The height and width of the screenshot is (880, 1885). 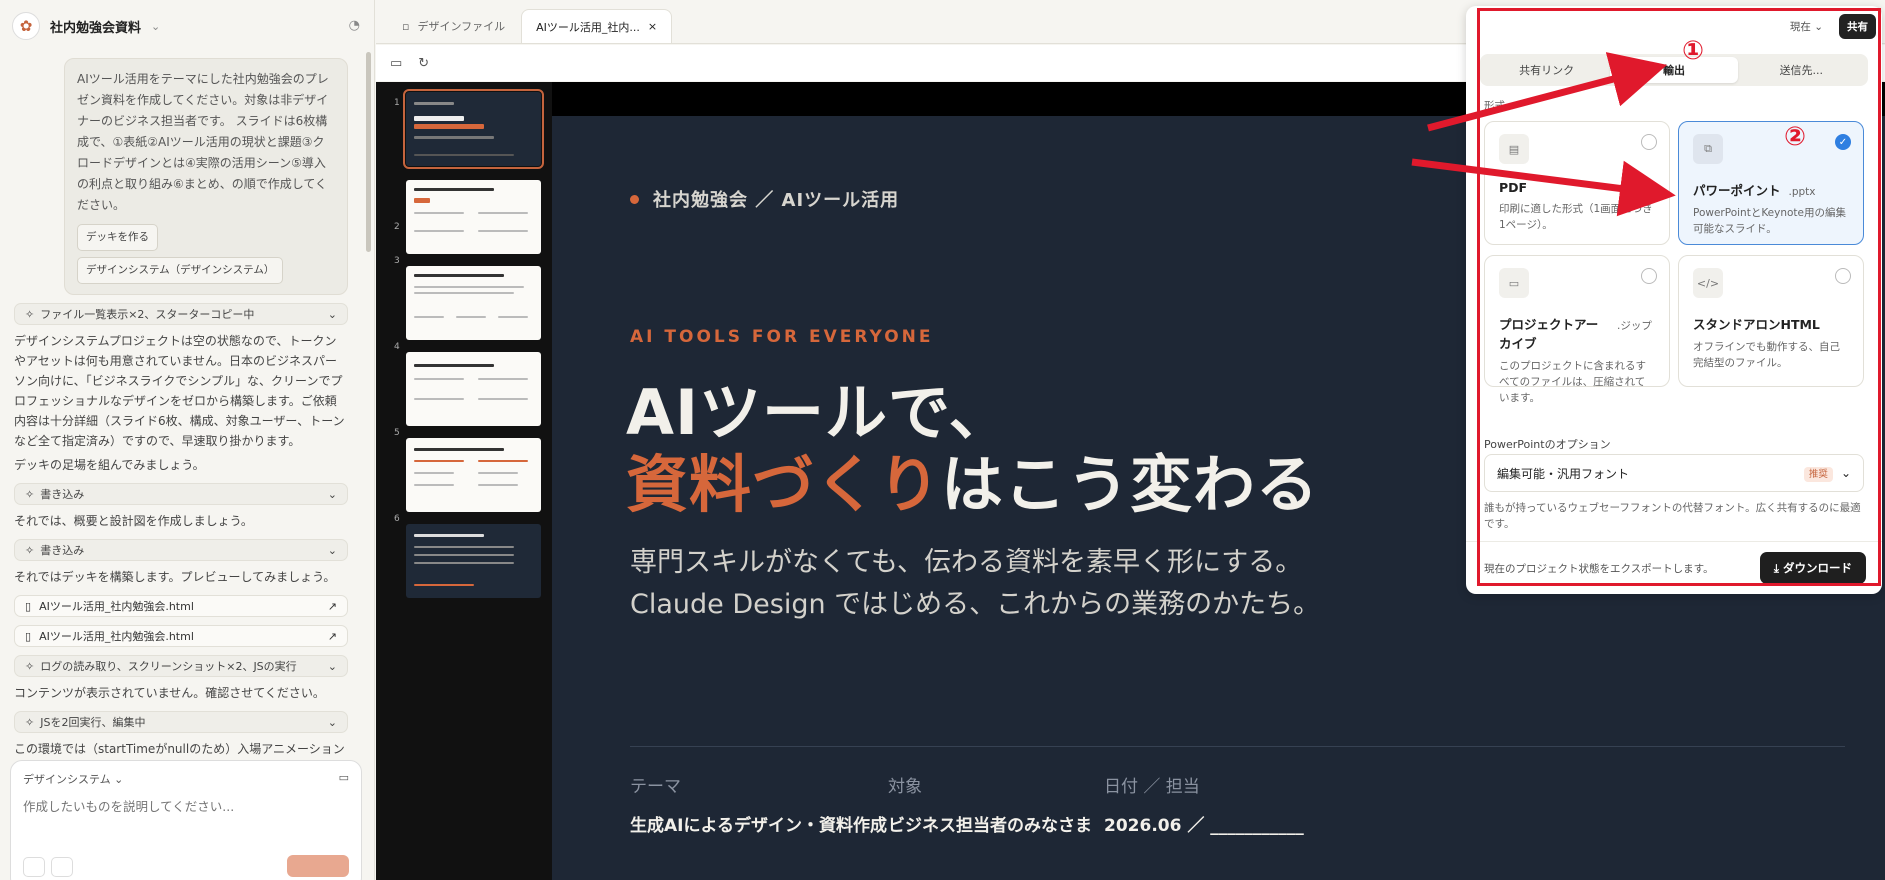 I want to click on tab-label: デザインファイル, so click(x=461, y=26).